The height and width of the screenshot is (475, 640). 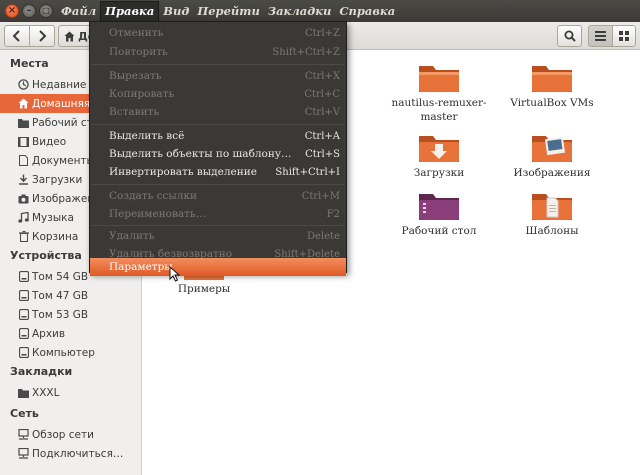 I want to click on menu-item-select-pattern: Выделить объекты по шаблону… Ctrl+S, so click(x=218, y=154).